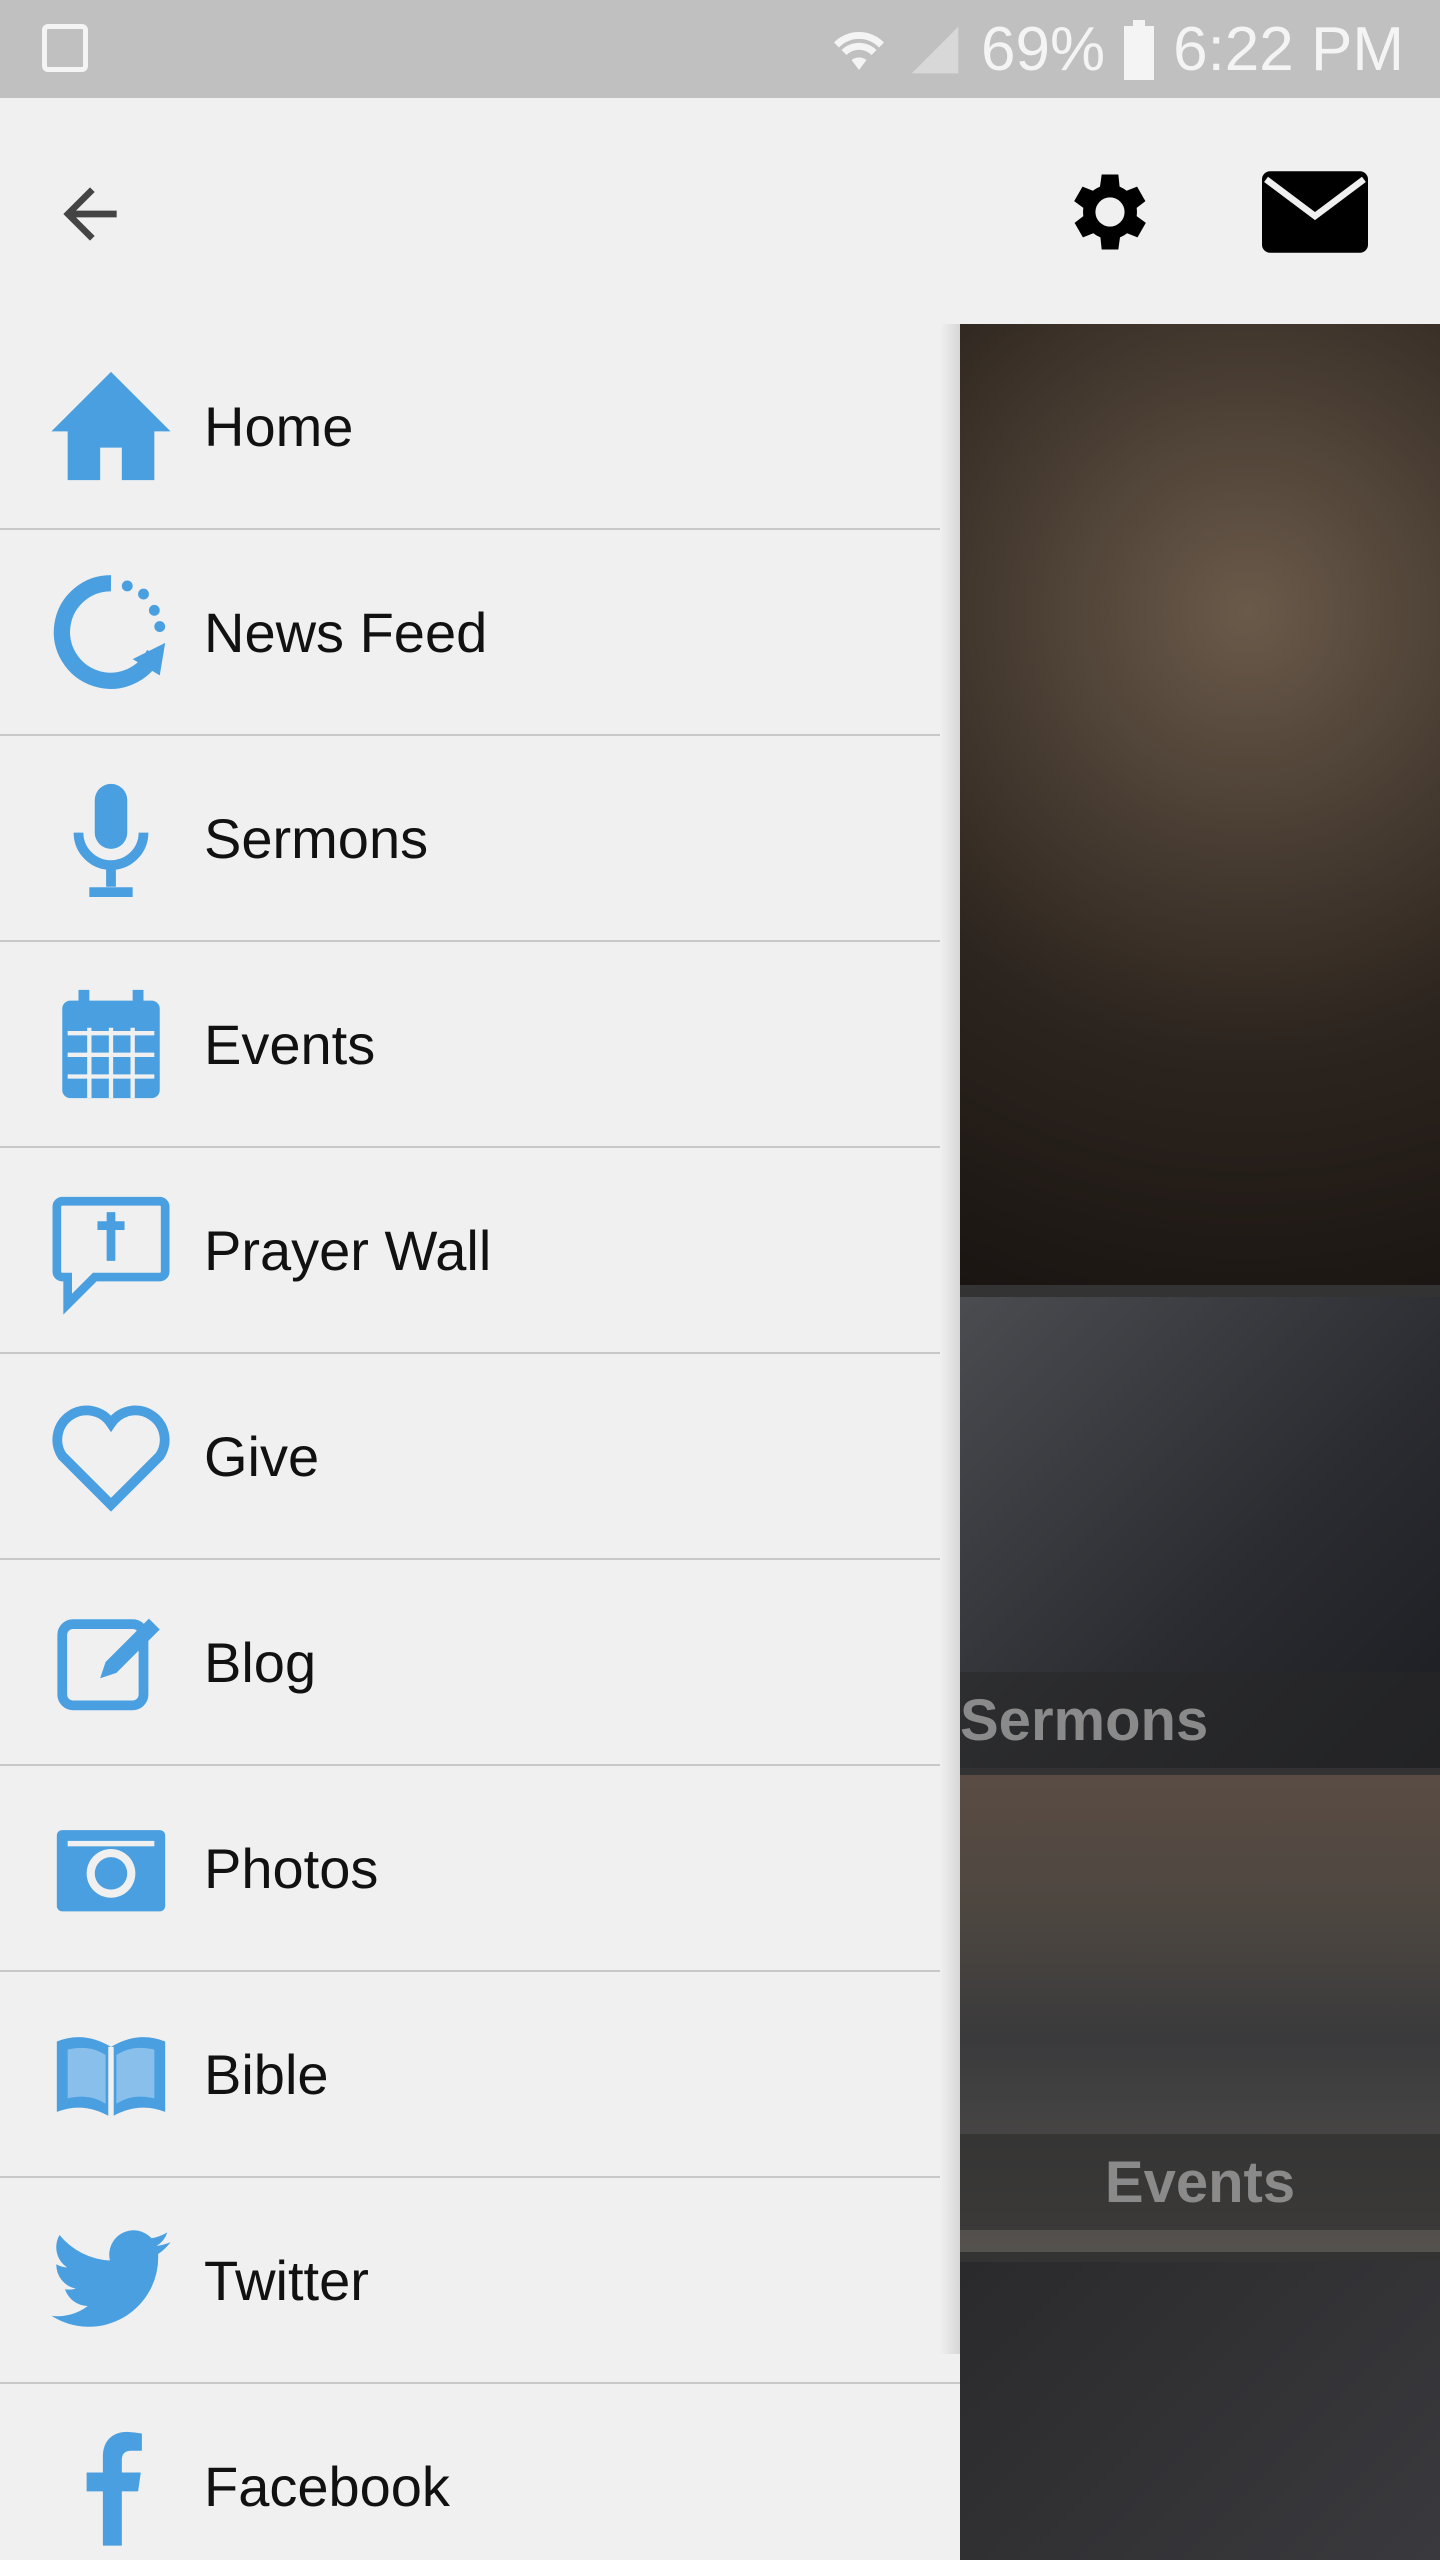 This screenshot has height=2560, width=1440. Describe the element at coordinates (1200, 2013) in the screenshot. I see `events-tile: Events` at that location.